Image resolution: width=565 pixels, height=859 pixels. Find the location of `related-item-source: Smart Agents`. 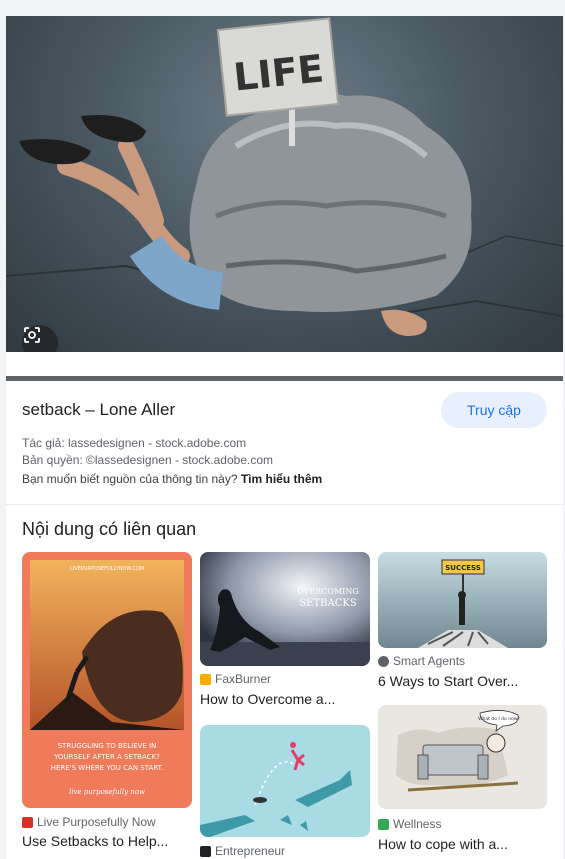

related-item-source: Smart Agents is located at coordinates (421, 661).